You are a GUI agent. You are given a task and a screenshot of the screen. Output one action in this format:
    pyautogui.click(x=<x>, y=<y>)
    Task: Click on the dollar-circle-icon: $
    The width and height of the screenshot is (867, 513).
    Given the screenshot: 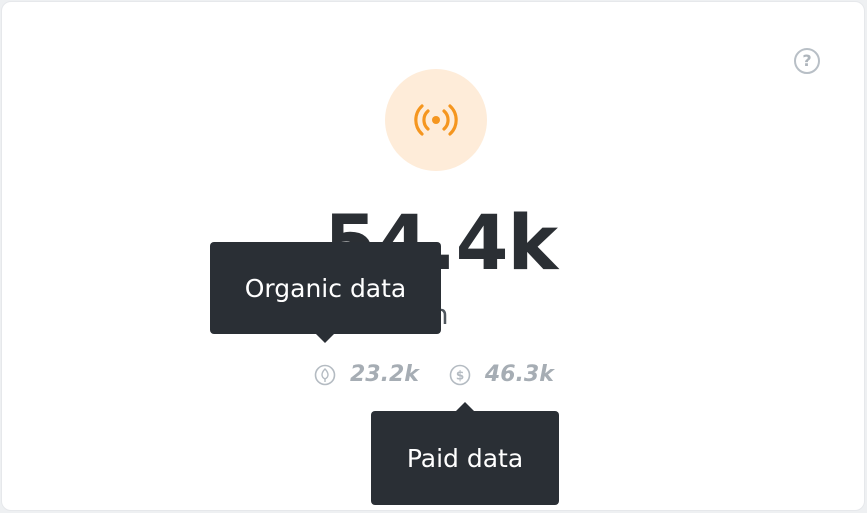 What is the action you would take?
    pyautogui.click(x=460, y=375)
    